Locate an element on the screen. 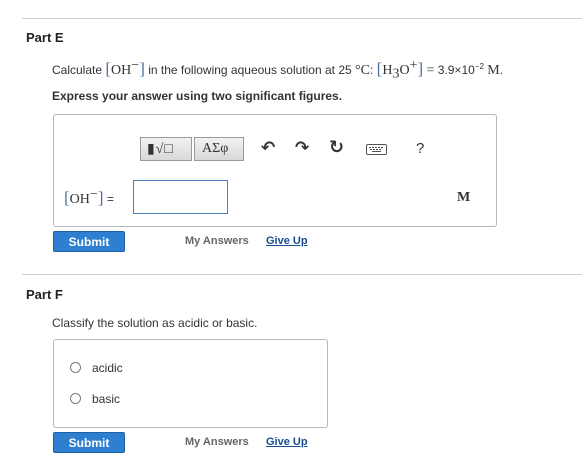  option-acidic-label: acidic is located at coordinates (107, 368).